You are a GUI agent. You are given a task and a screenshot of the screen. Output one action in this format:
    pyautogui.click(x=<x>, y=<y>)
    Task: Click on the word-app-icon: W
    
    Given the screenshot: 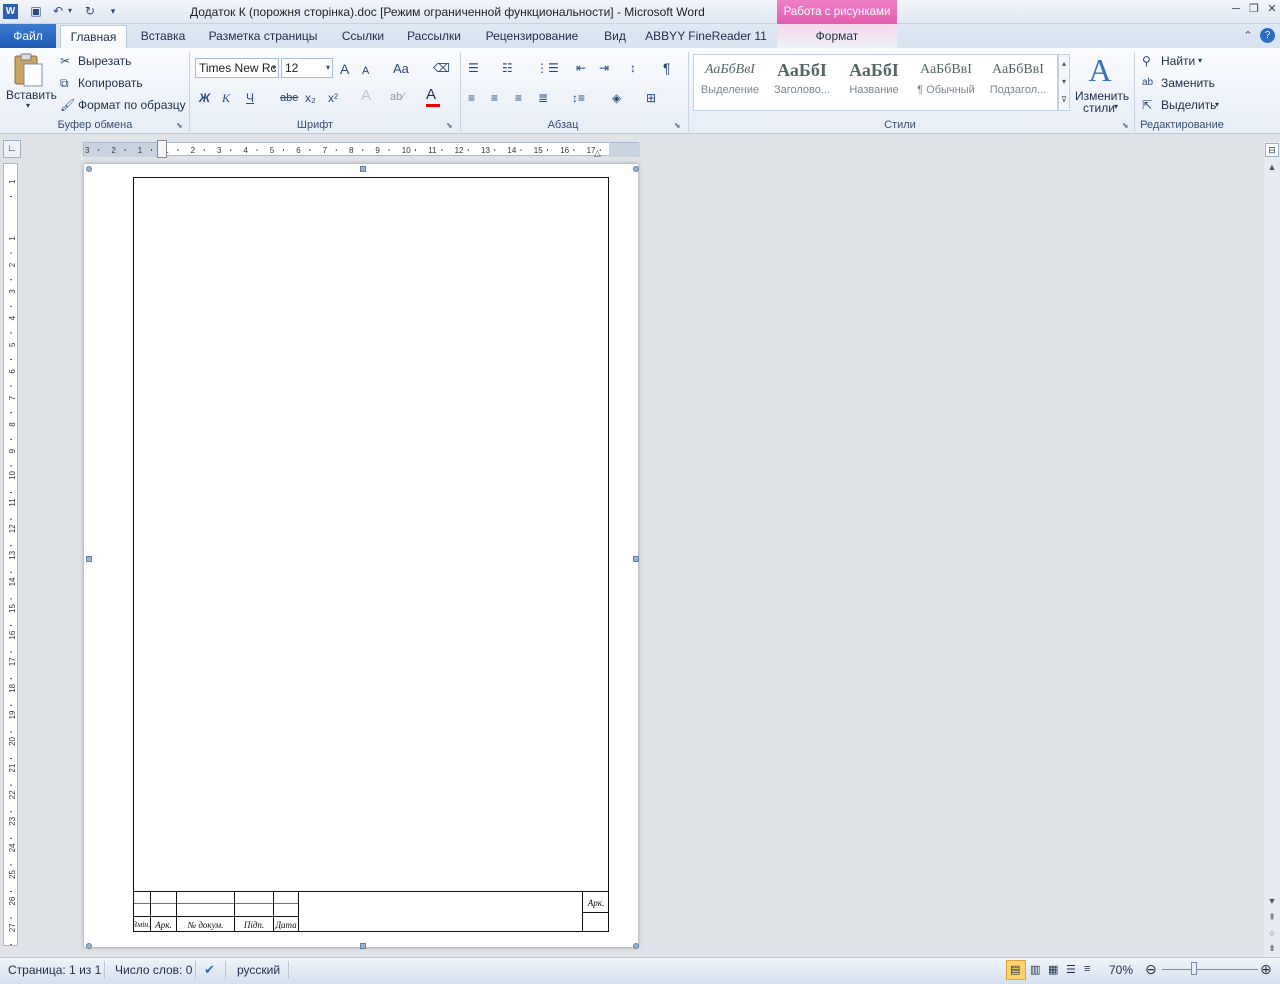 What is the action you would take?
    pyautogui.click(x=10, y=11)
    